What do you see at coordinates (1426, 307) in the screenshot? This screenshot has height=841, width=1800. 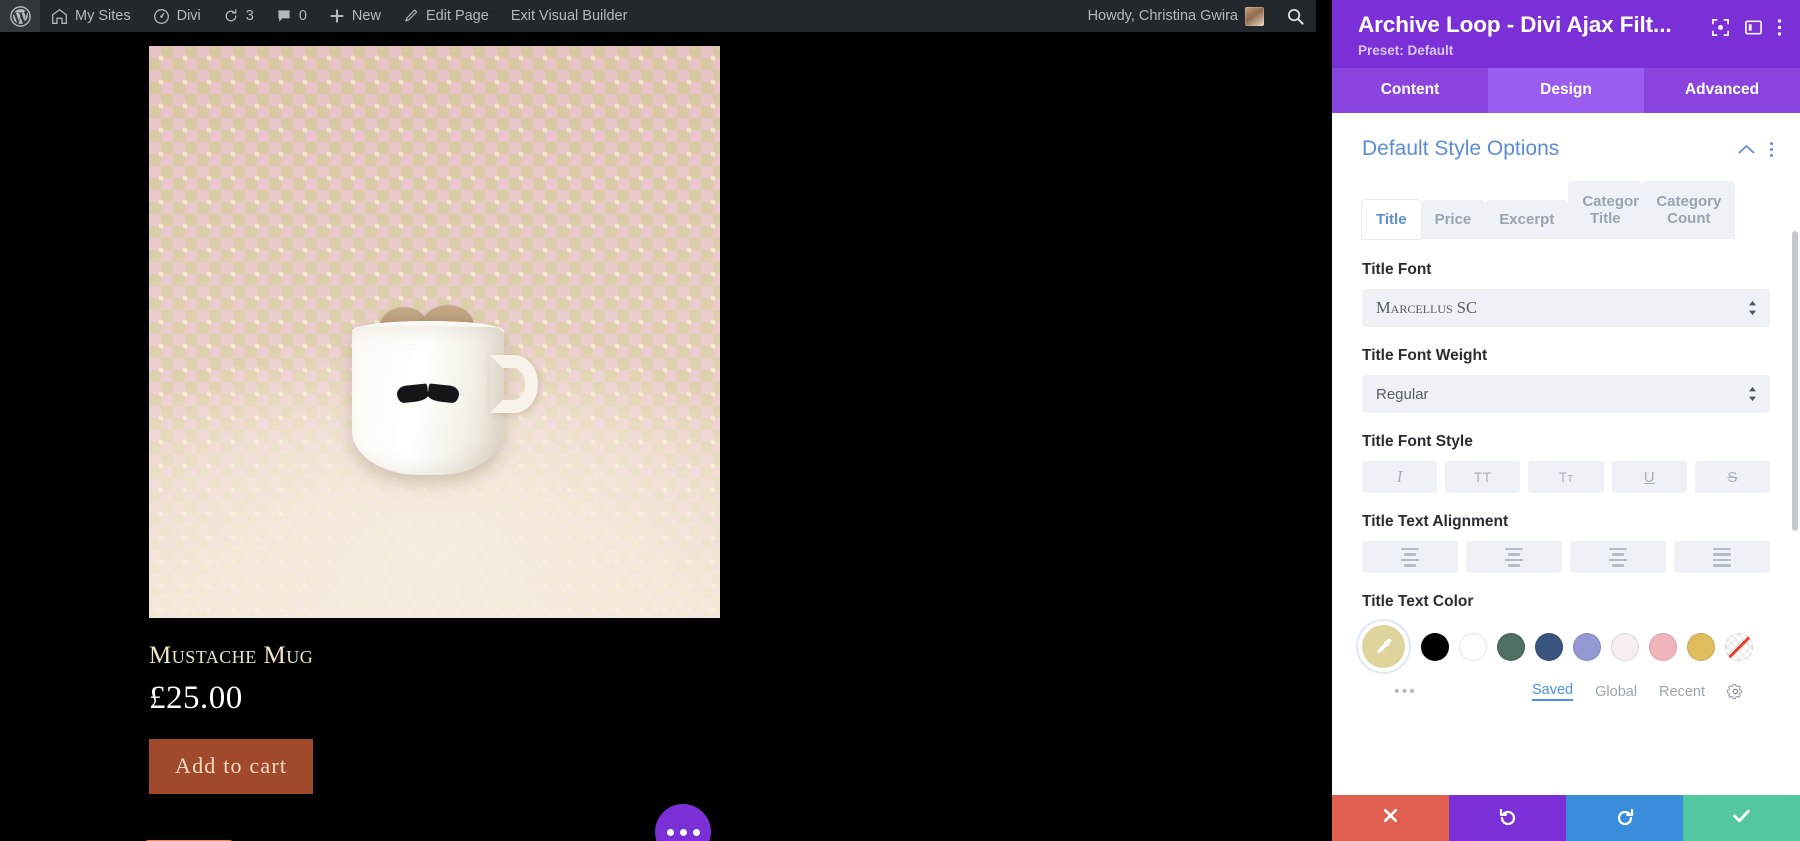 I see `title-font-value: Marcellus SC` at bounding box center [1426, 307].